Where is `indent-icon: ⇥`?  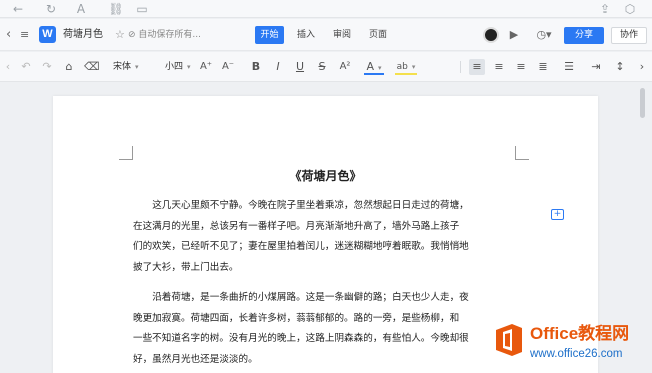
indent-icon: ⇥ is located at coordinates (596, 67).